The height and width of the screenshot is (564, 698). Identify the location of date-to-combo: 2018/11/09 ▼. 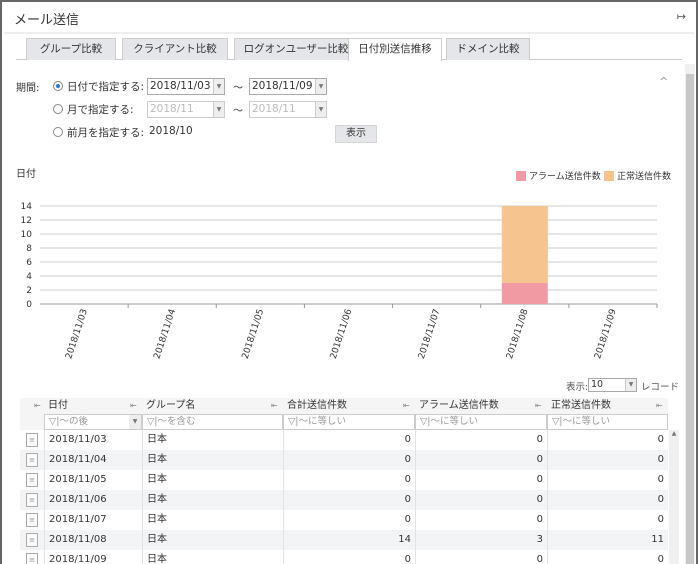
(288, 86).